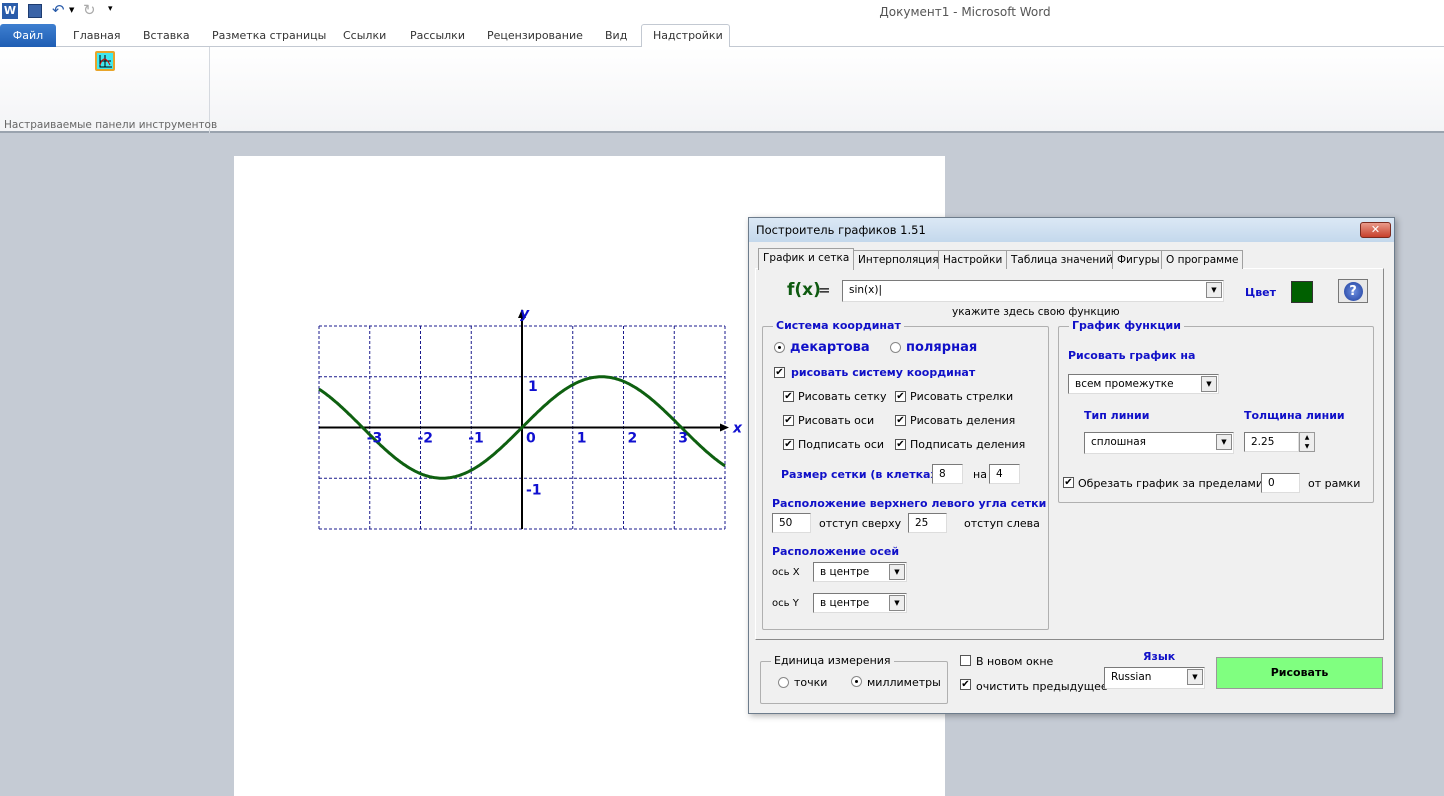  I want to click on fx-label: f(x), so click(804, 290).